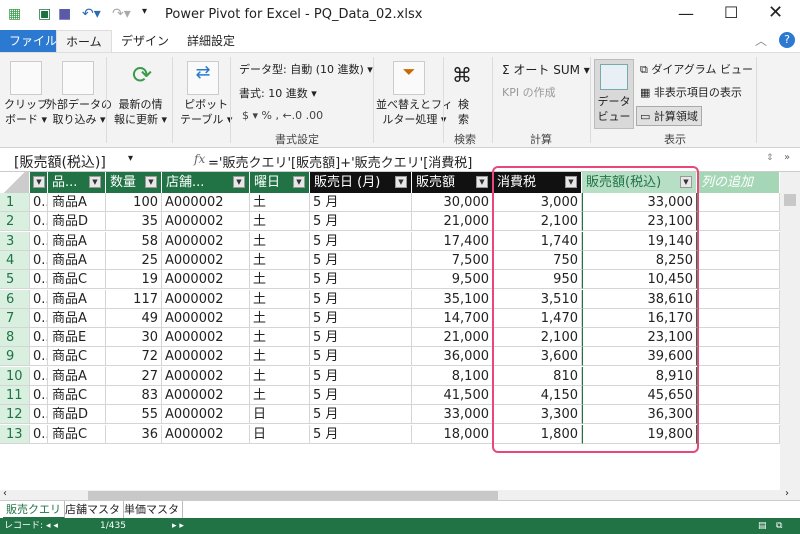 The width and height of the screenshot is (800, 534). I want to click on table-cell: 商品D, so click(77, 415).